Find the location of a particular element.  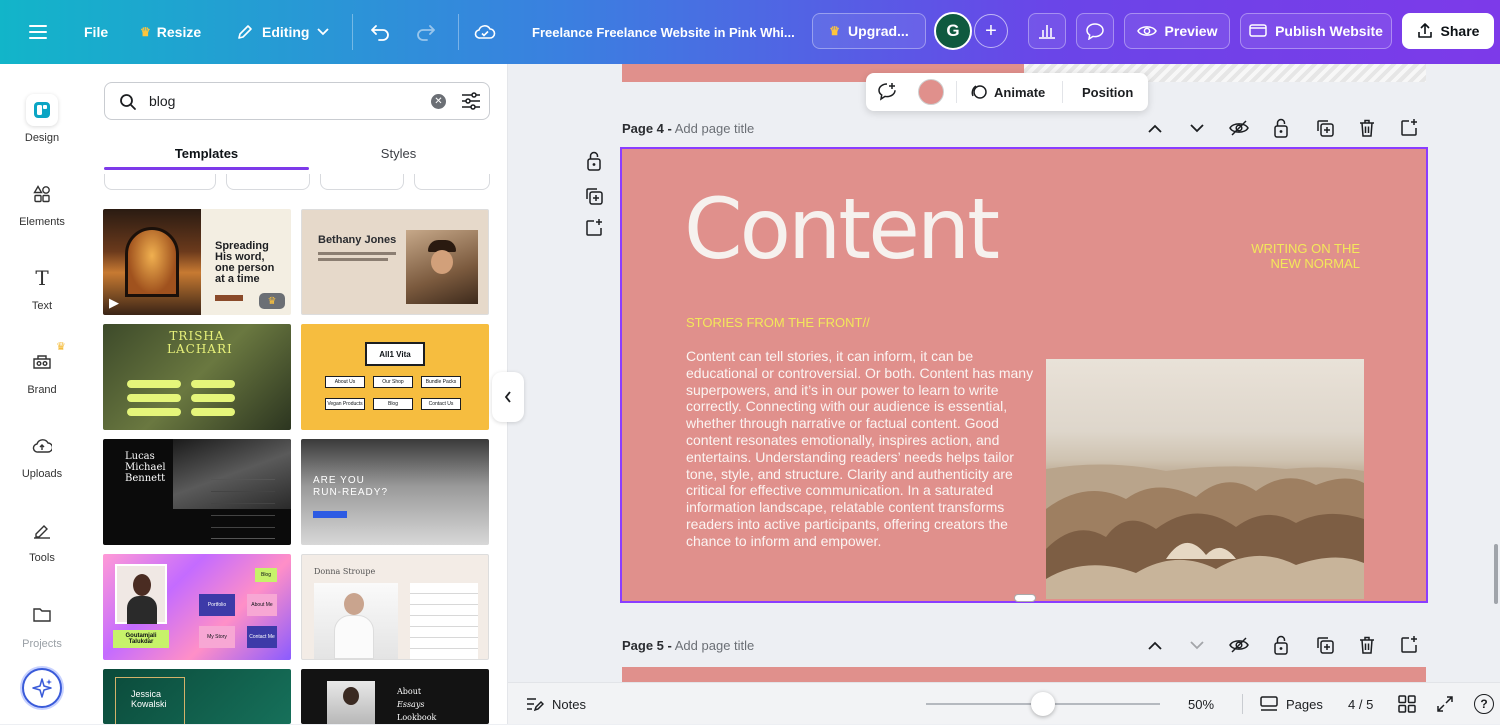

share-button: Share is located at coordinates (1448, 31).